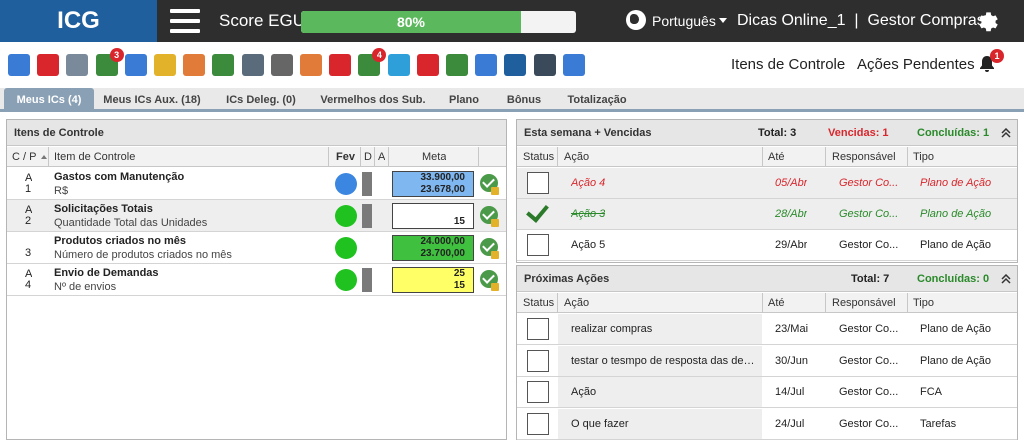 The height and width of the screenshot is (442, 1024). What do you see at coordinates (916, 64) in the screenshot?
I see `acoes-pendentes-link: Ações Pendentes` at bounding box center [916, 64].